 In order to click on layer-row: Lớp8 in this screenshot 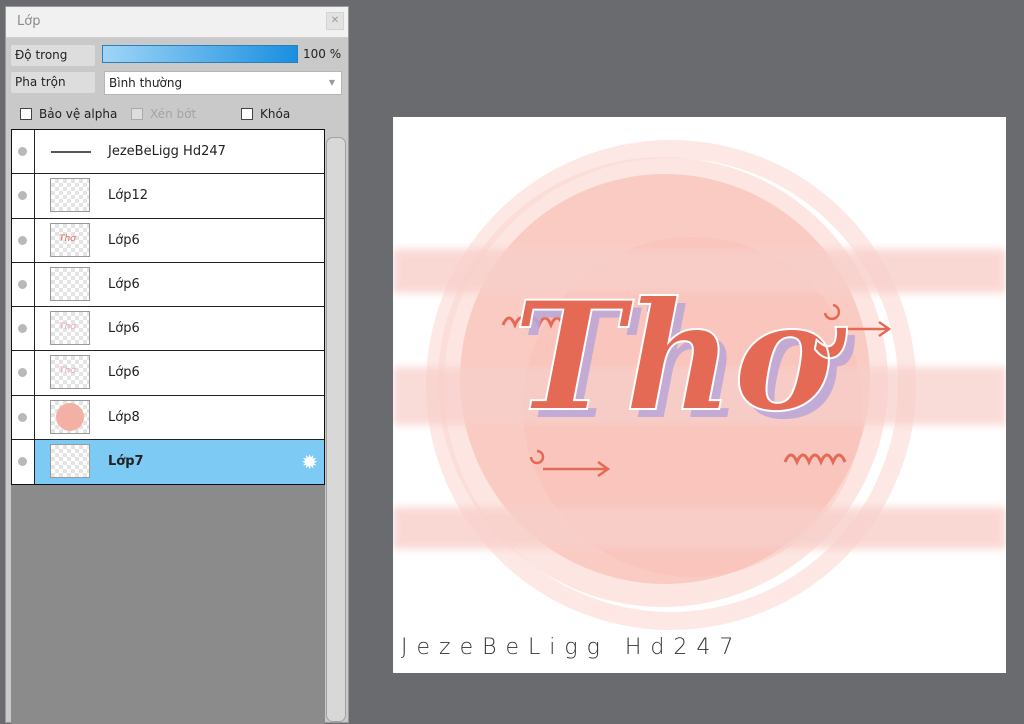, I will do `click(168, 418)`.